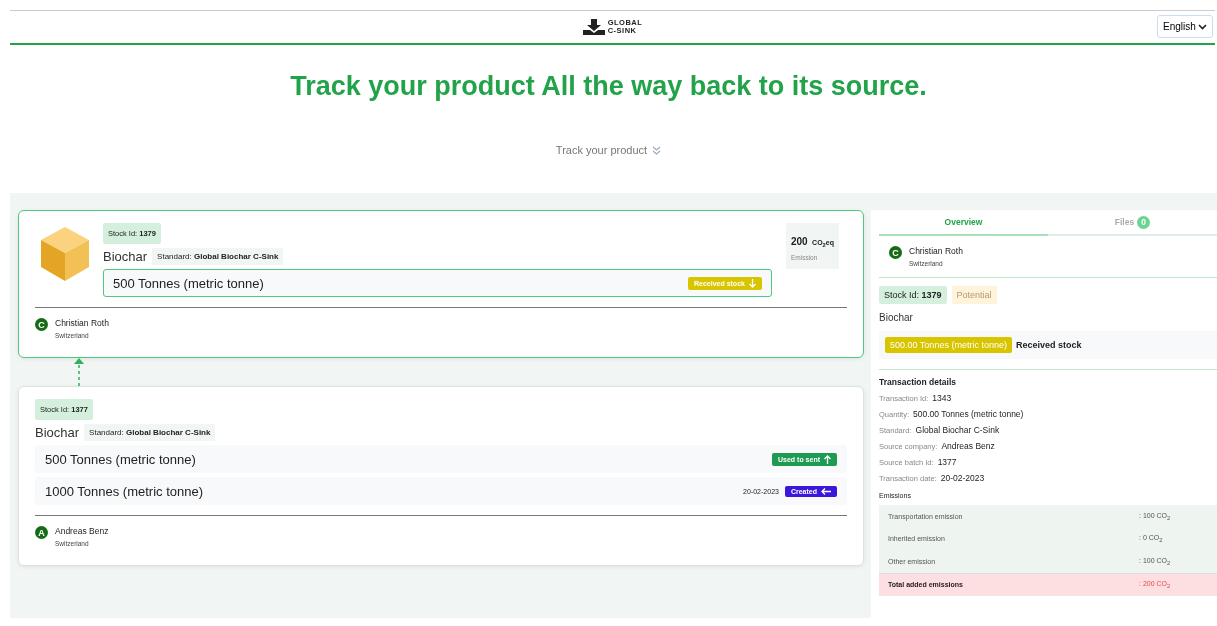 The height and width of the screenshot is (626, 1217). What do you see at coordinates (968, 414) in the screenshot?
I see `field-value: 500.00 Tonnes (metric tonne)` at bounding box center [968, 414].